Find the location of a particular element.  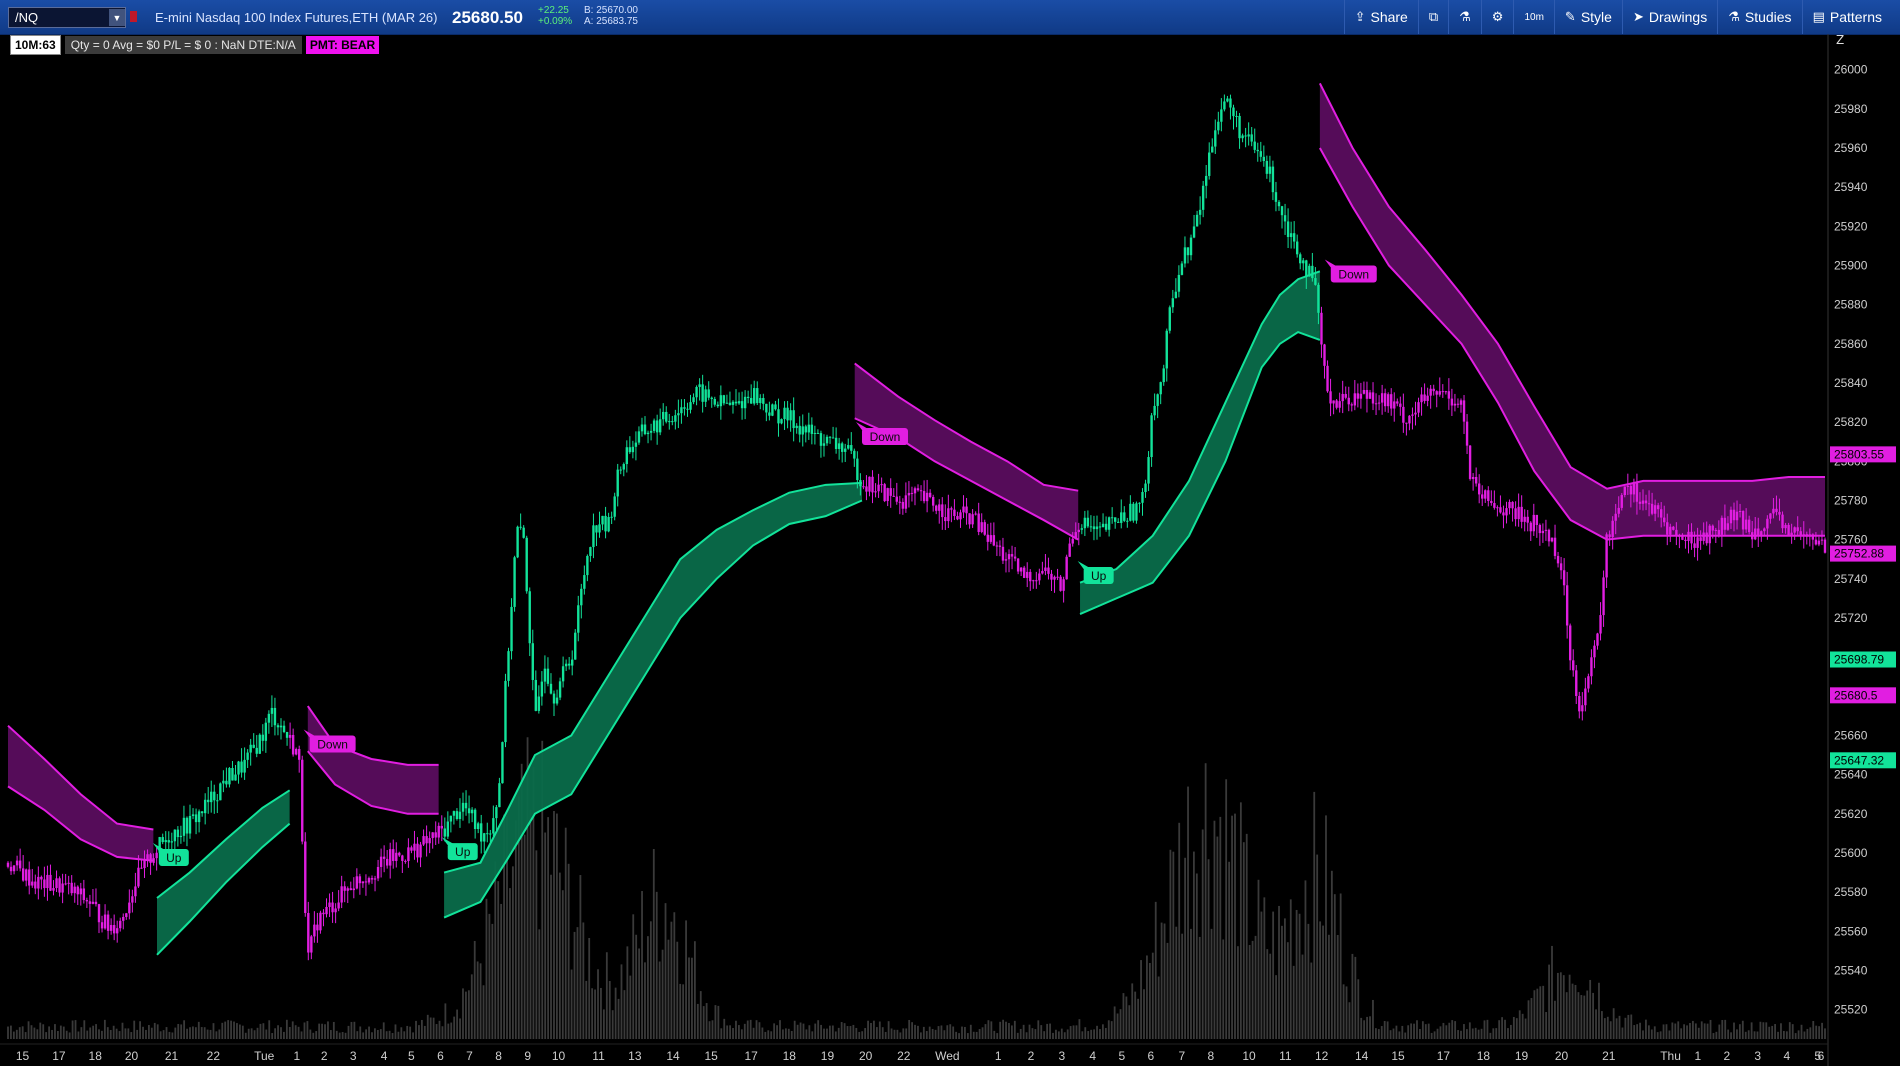

flask-icon: ⚗ is located at coordinates (1465, 16).